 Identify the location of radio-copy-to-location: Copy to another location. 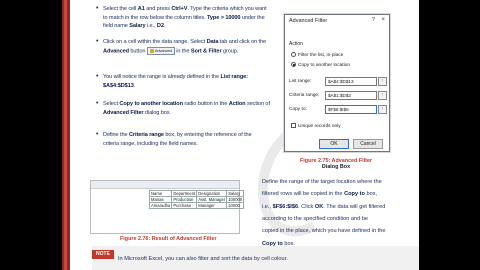
(320, 65).